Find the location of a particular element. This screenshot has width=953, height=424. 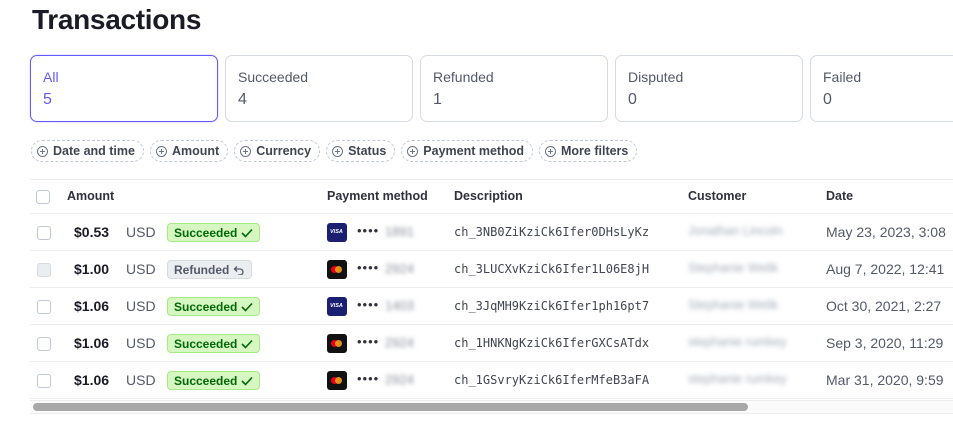

tab-label: Disputed is located at coordinates (656, 77).